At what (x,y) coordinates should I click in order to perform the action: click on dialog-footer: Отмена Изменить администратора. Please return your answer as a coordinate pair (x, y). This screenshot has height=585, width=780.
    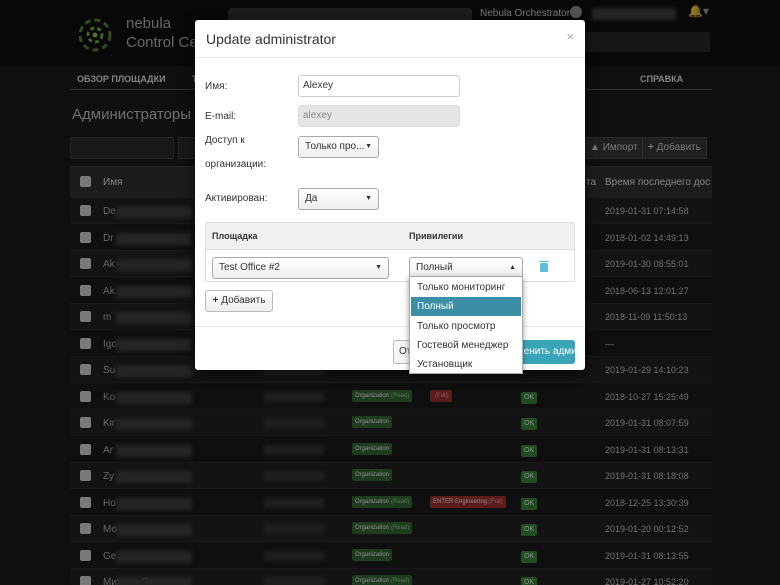
    Looking at the image, I should click on (390, 348).